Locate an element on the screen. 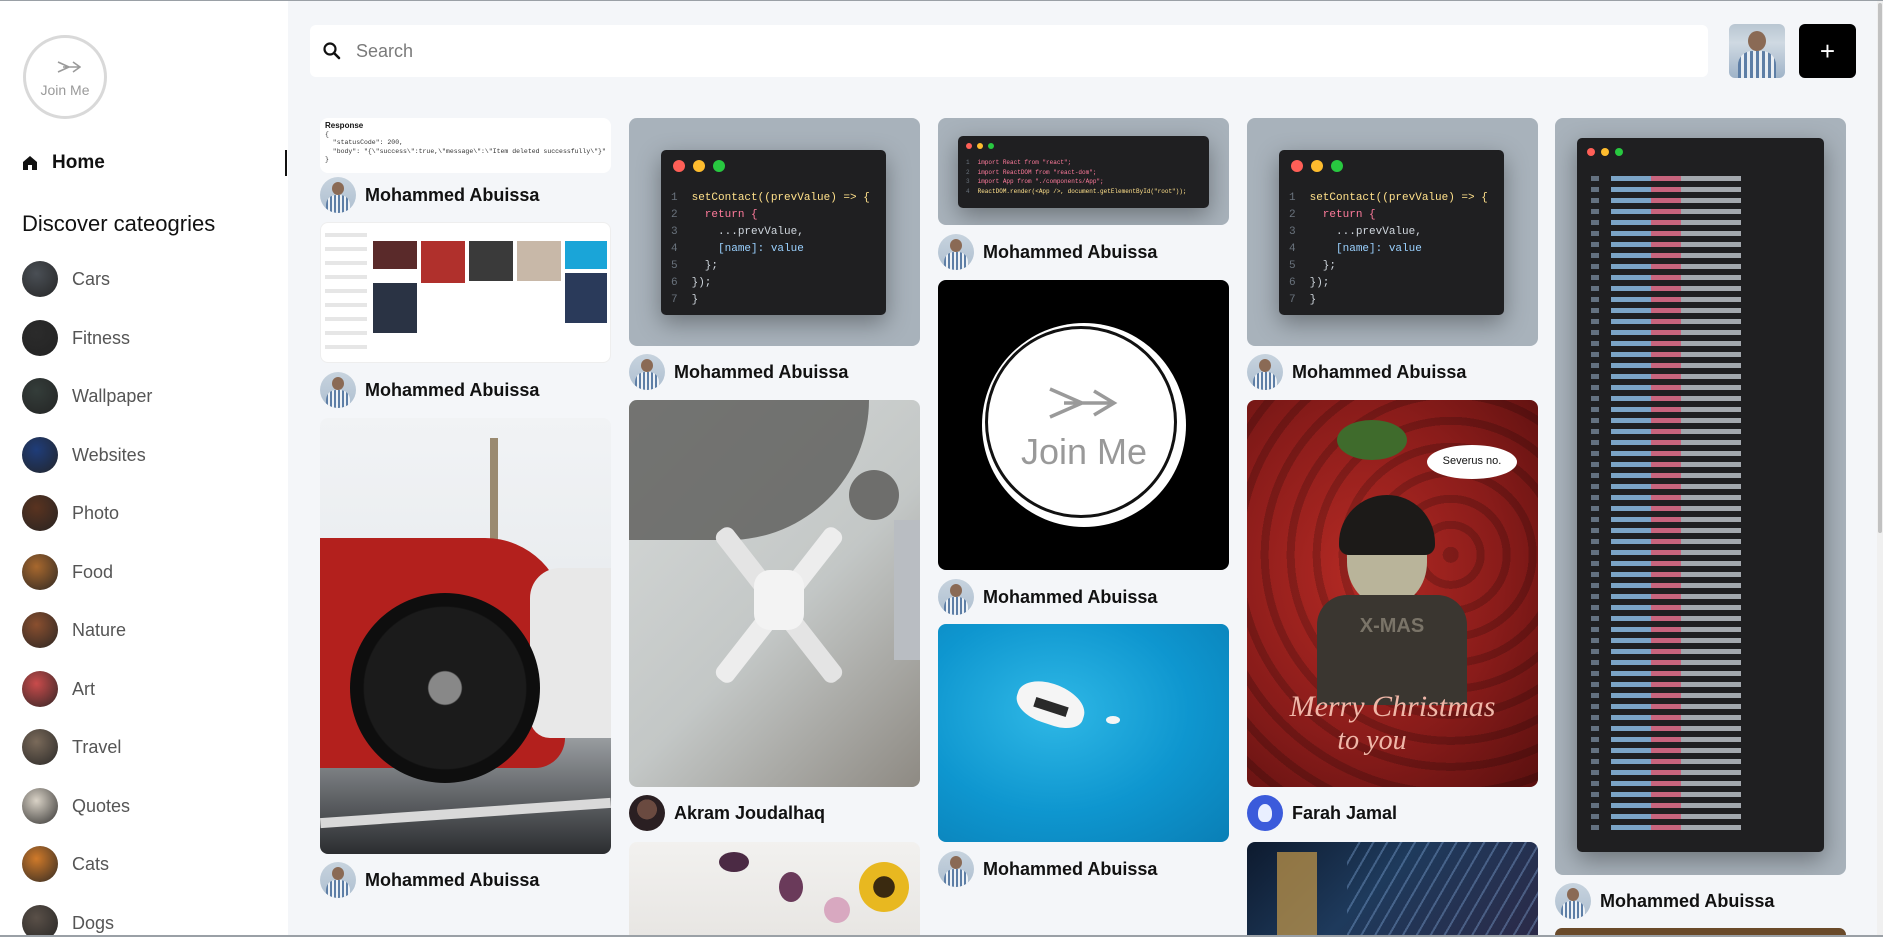 Image resolution: width=1883 pixels, height=937 pixels. search-input is located at coordinates (1006, 51).